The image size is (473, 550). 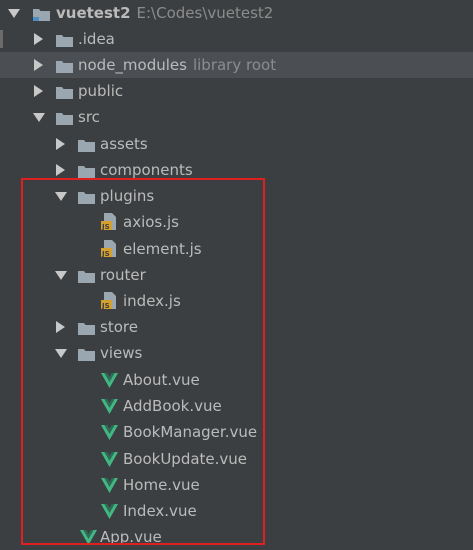 What do you see at coordinates (236, 249) in the screenshot?
I see `tree-item-element-js: JS element.js` at bounding box center [236, 249].